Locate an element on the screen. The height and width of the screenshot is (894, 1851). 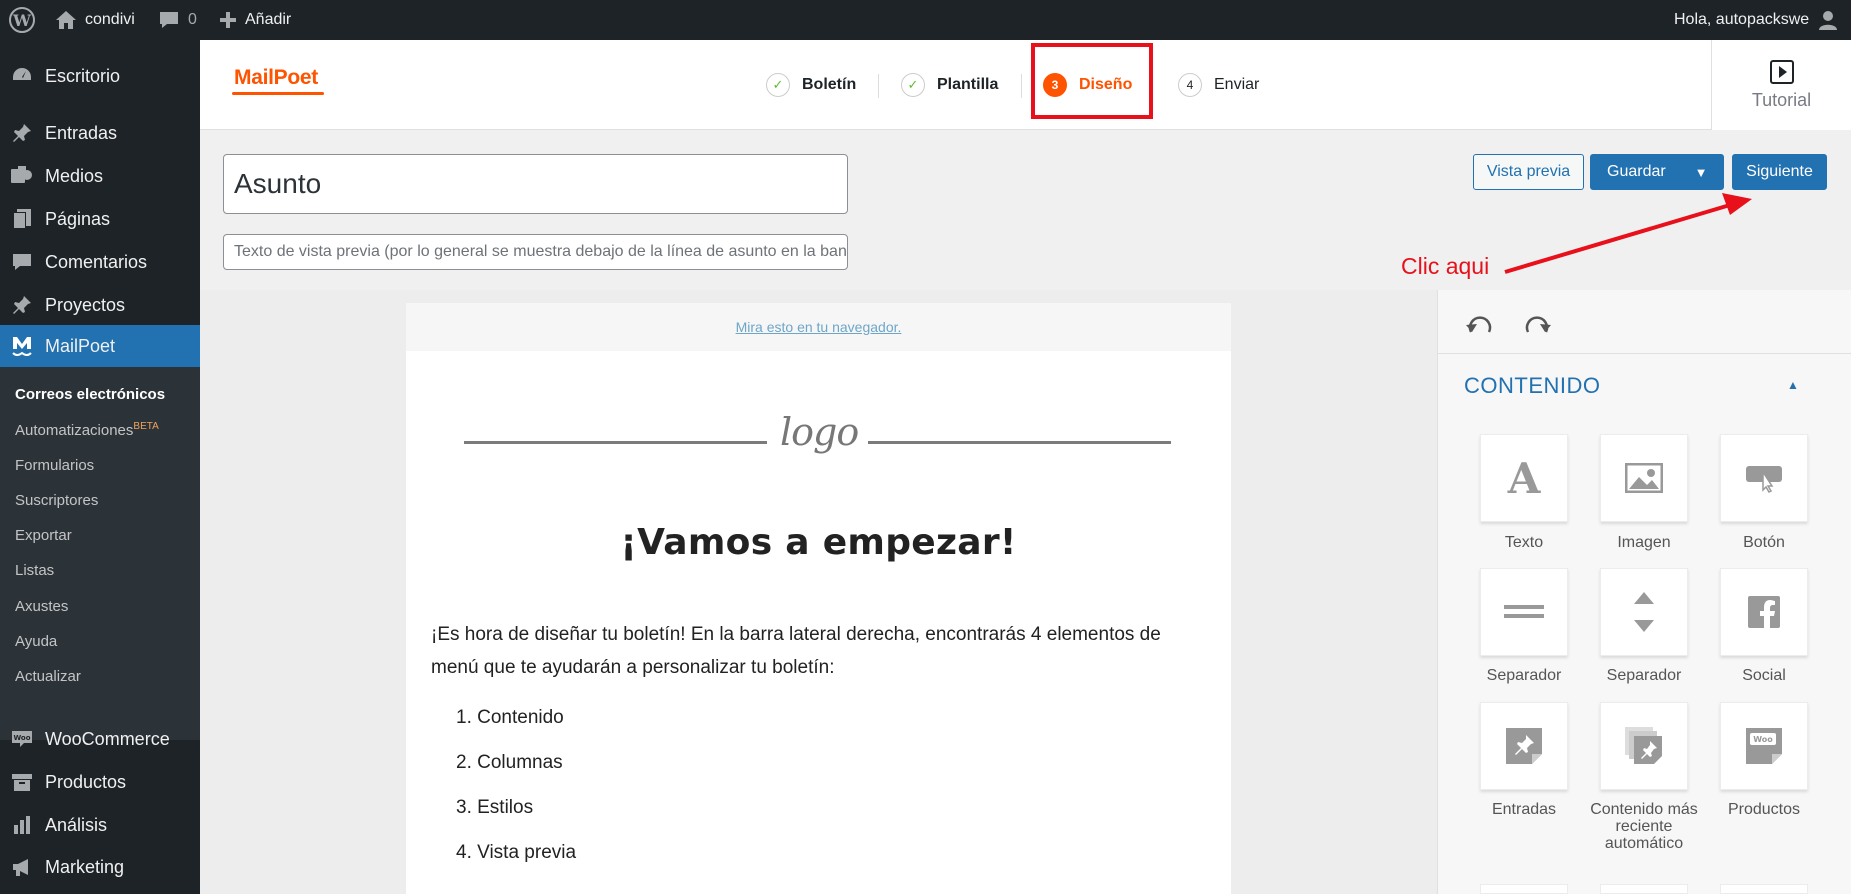
preheader-input is located at coordinates (535, 252).